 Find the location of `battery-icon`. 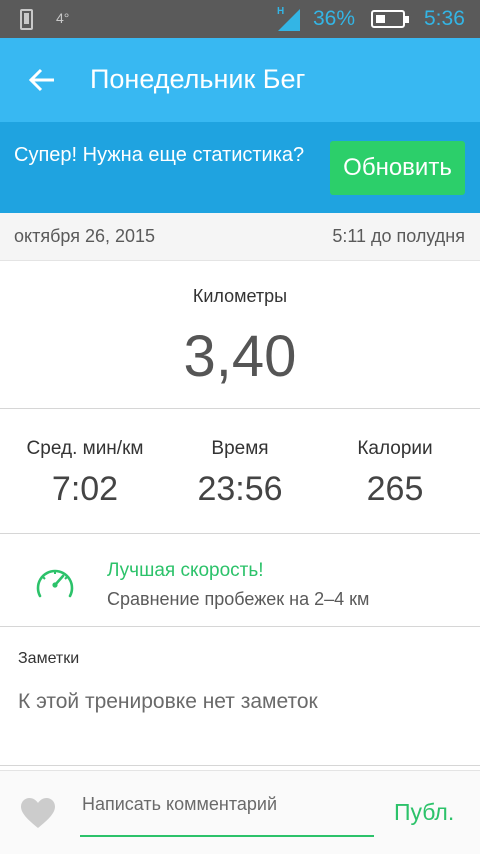

battery-icon is located at coordinates (390, 19).